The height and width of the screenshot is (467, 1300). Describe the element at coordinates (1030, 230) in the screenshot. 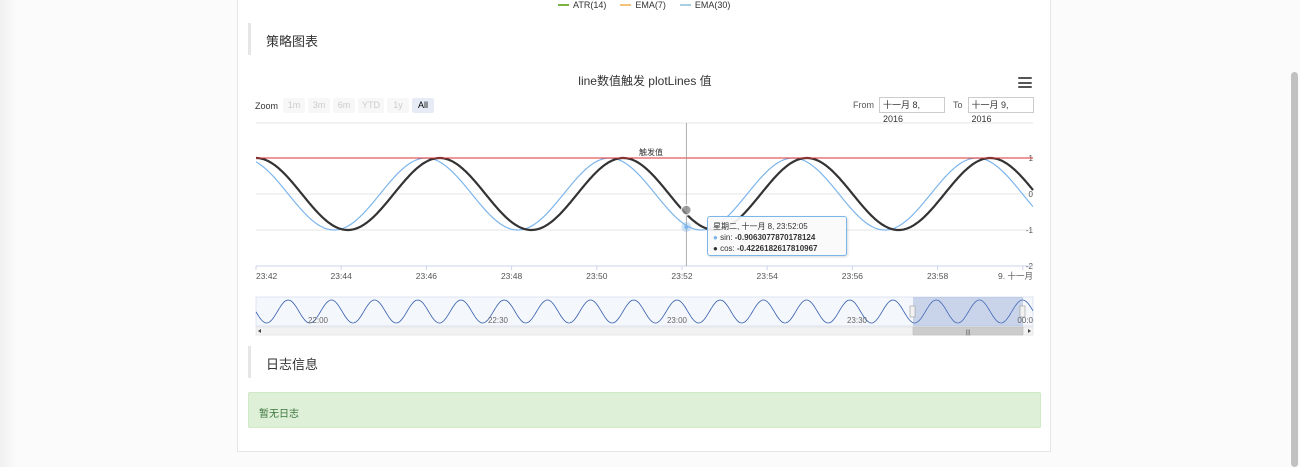

I see `y-tick-label: -1` at that location.